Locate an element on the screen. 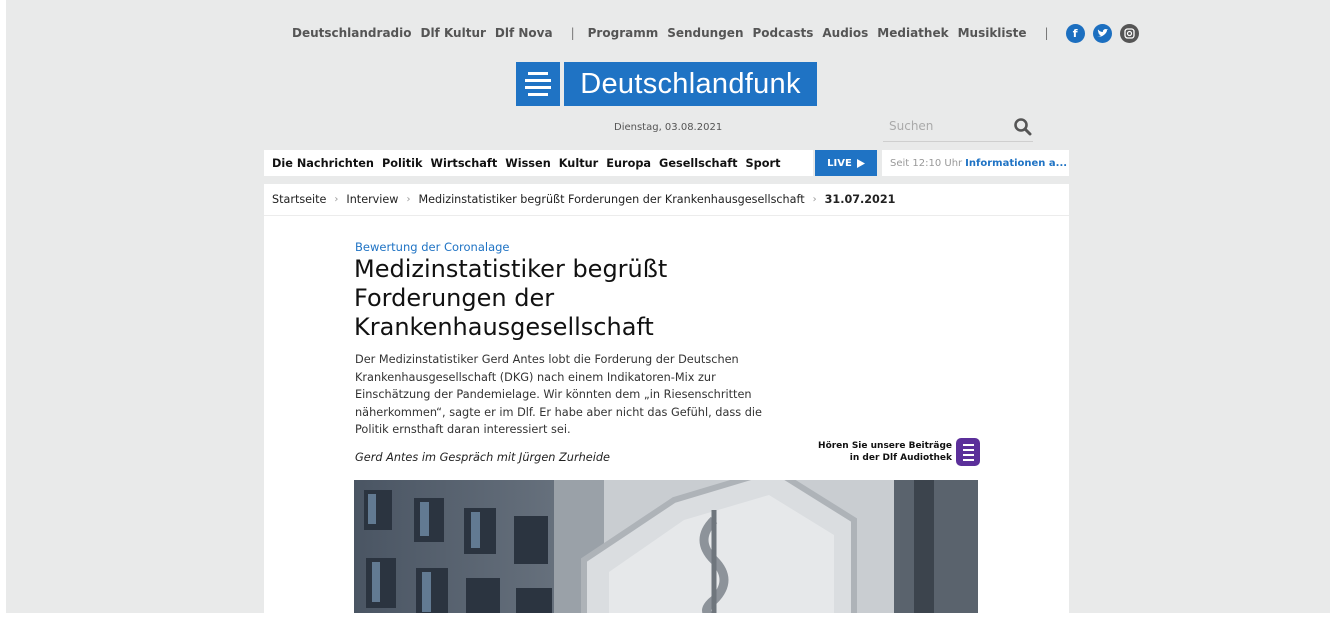  breadcrumb-interview: Interview is located at coordinates (372, 199).